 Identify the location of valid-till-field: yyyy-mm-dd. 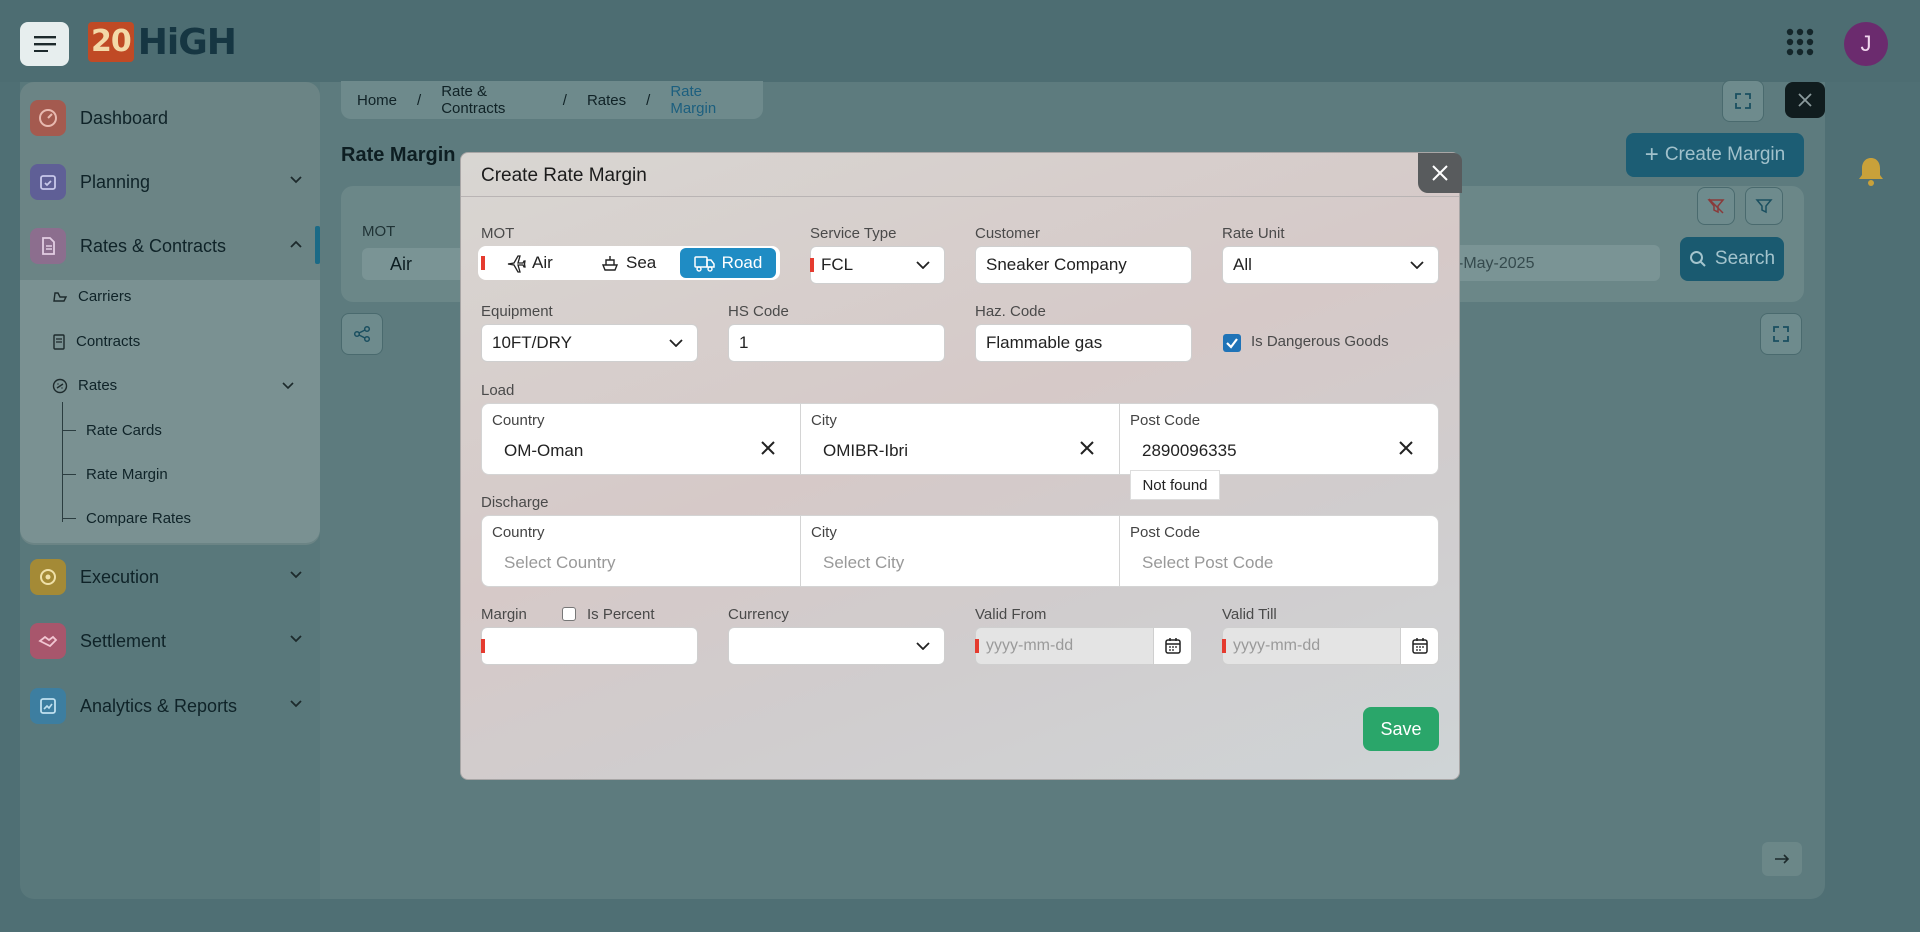
(1330, 646).